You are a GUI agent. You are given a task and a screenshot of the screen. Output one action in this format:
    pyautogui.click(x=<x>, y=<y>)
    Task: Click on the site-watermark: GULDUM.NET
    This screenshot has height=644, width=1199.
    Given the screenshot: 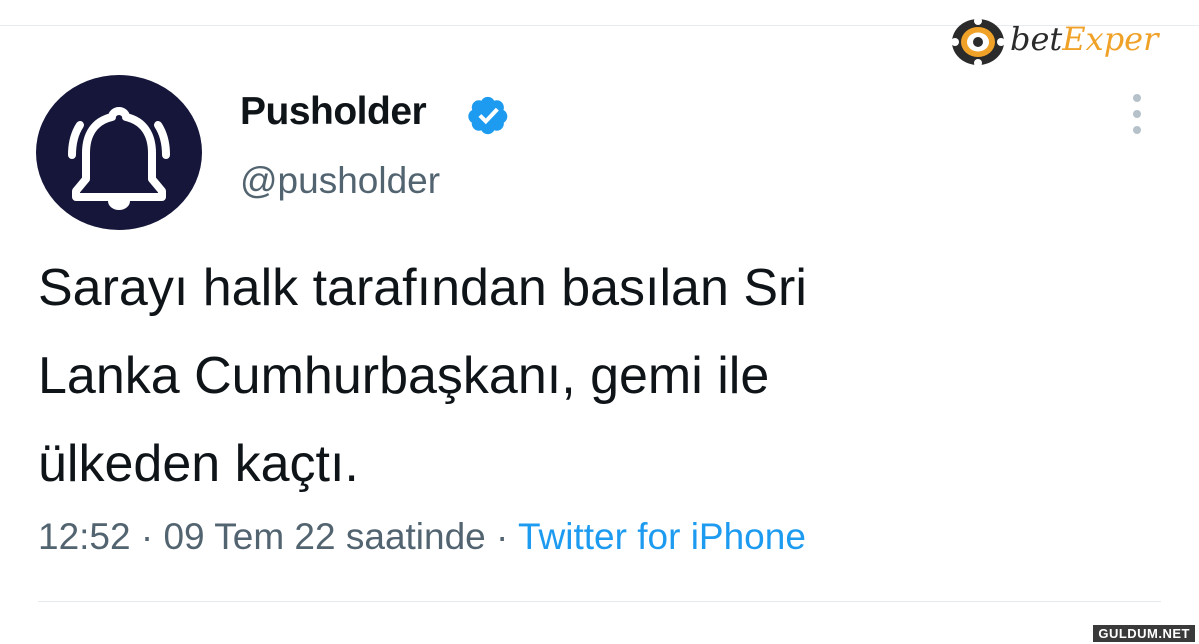 What is the action you would take?
    pyautogui.click(x=1144, y=633)
    